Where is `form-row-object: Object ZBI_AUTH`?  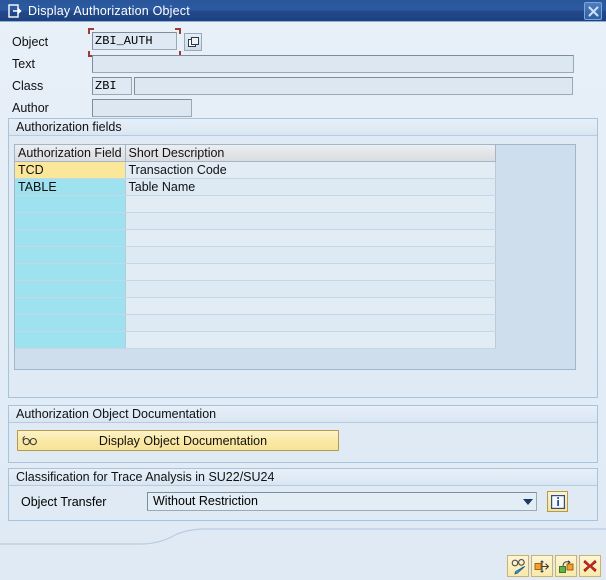
form-row-object: Object ZBI_AUTH is located at coordinates (101, 42).